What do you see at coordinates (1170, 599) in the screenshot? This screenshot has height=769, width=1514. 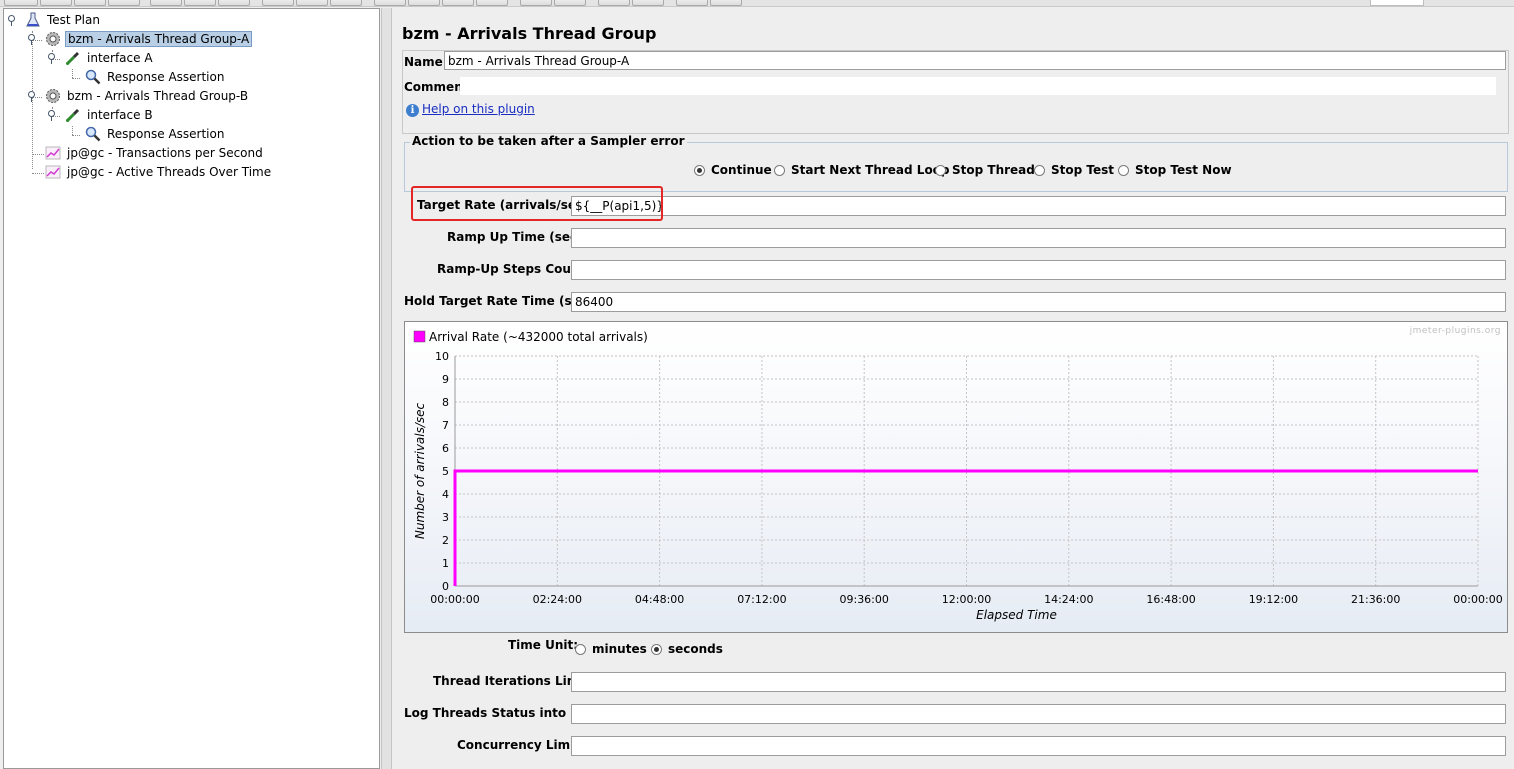 I see `x-tick-label: 16:48:00` at bounding box center [1170, 599].